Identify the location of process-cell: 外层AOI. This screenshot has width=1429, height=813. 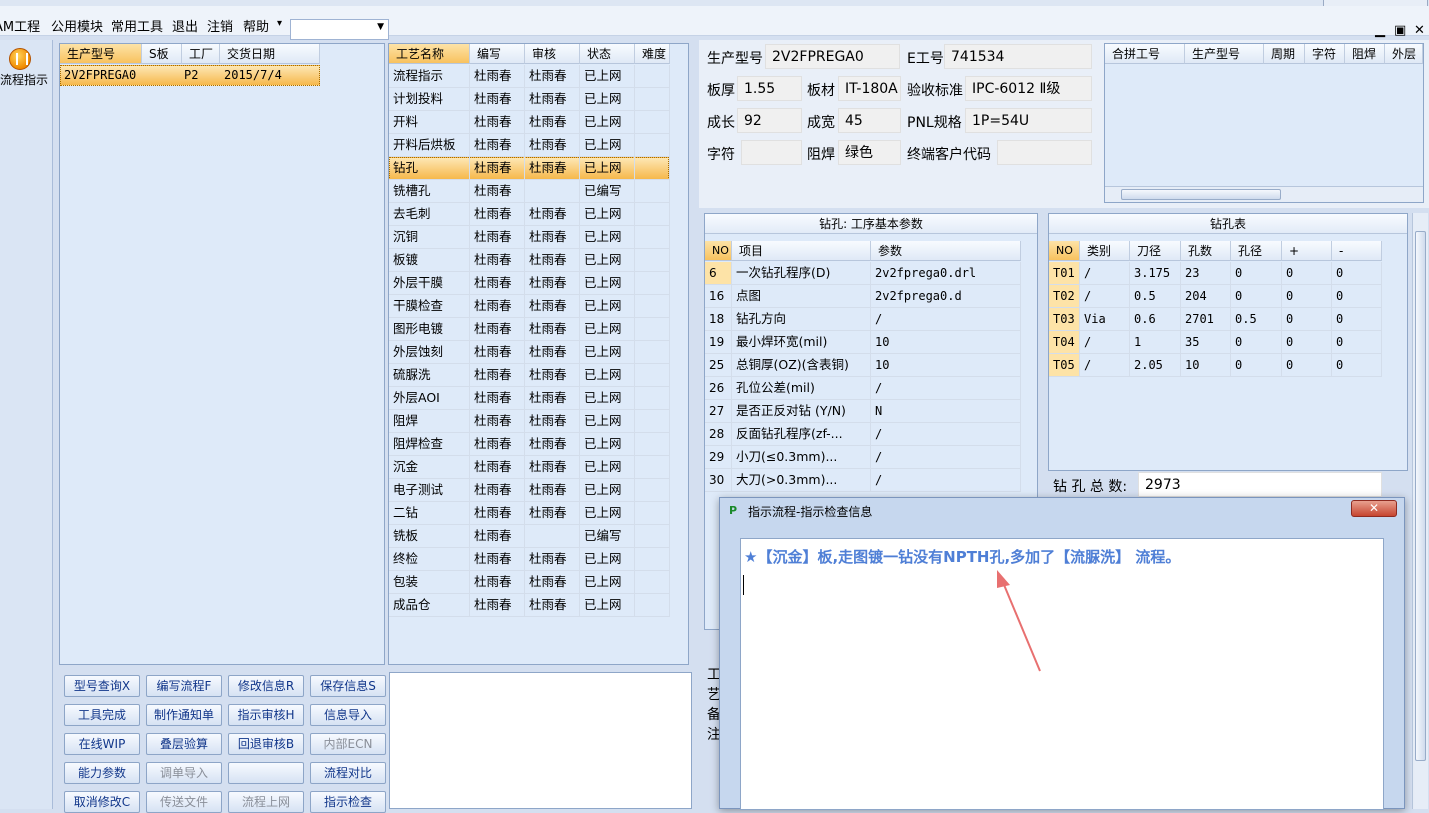
(429, 398).